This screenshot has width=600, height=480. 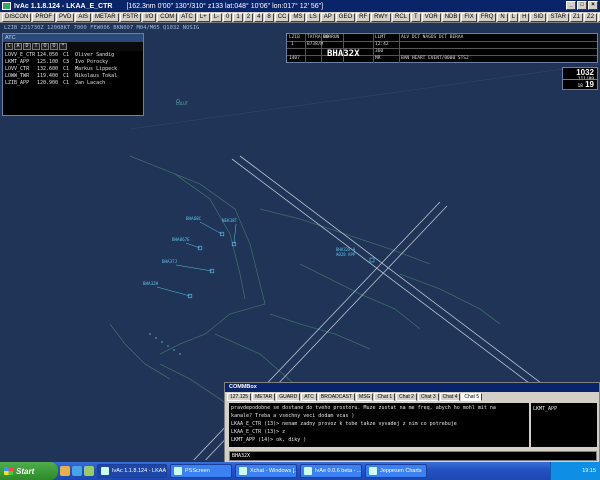 I want to click on chat-message: LKMT_APP (14)> ok, diky ), so click(x=269, y=440).